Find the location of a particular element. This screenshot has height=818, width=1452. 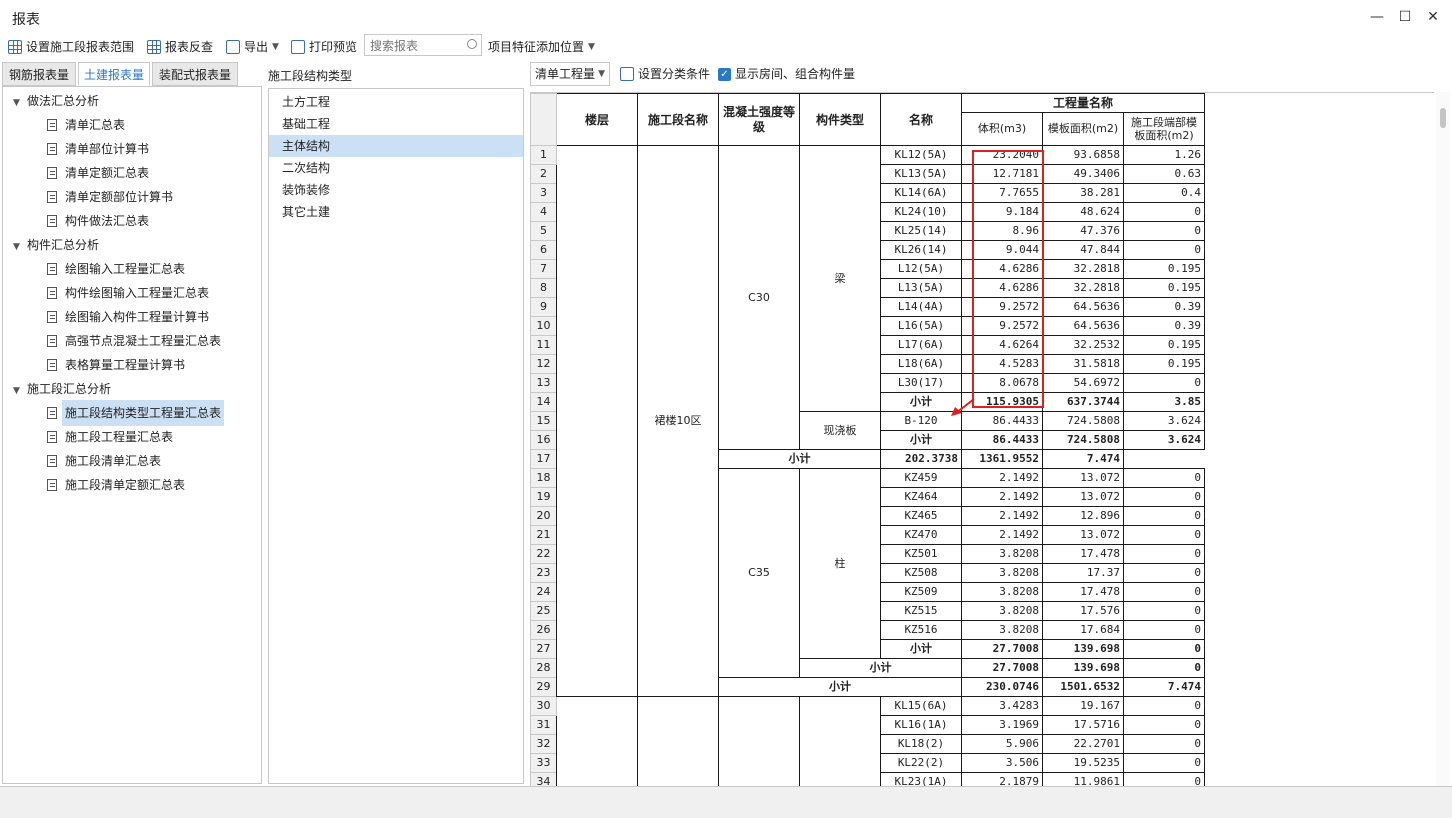

tree-report-item: 清单定额汇总表 is located at coordinates (132, 173).